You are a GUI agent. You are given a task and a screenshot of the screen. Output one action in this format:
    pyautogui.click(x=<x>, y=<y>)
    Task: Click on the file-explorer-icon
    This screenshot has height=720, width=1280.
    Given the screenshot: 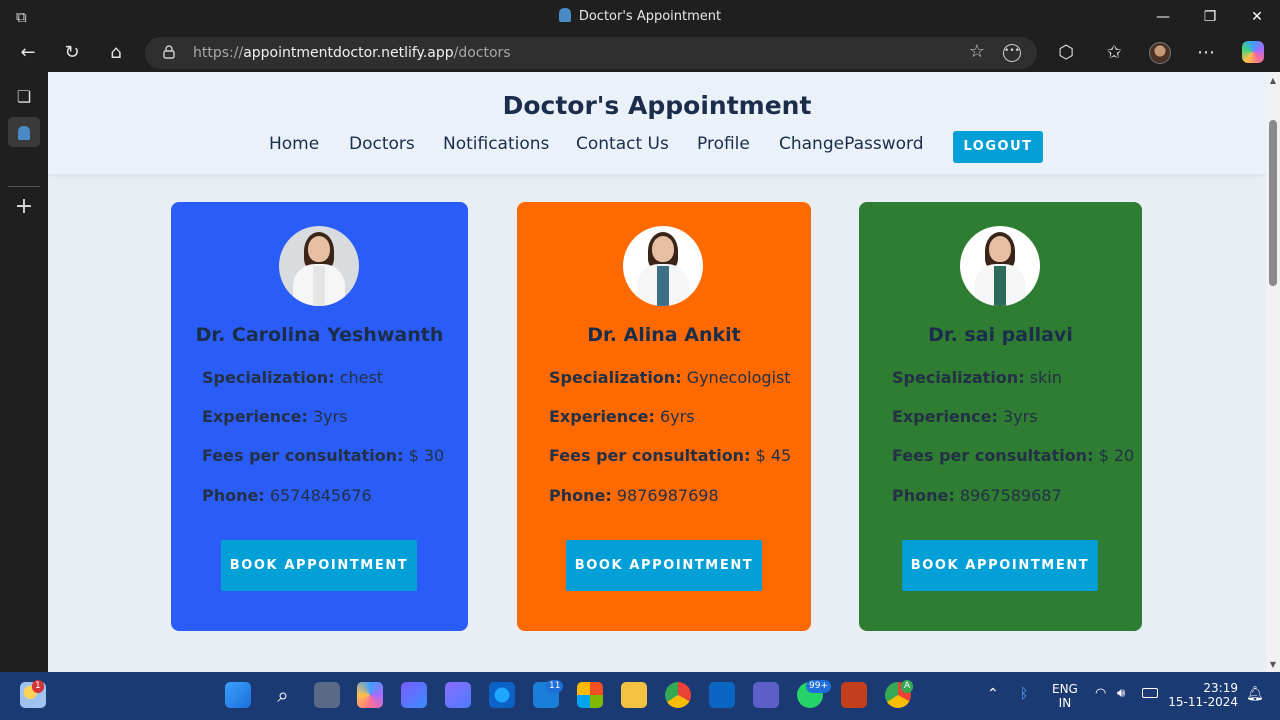 What is the action you would take?
    pyautogui.click(x=634, y=695)
    